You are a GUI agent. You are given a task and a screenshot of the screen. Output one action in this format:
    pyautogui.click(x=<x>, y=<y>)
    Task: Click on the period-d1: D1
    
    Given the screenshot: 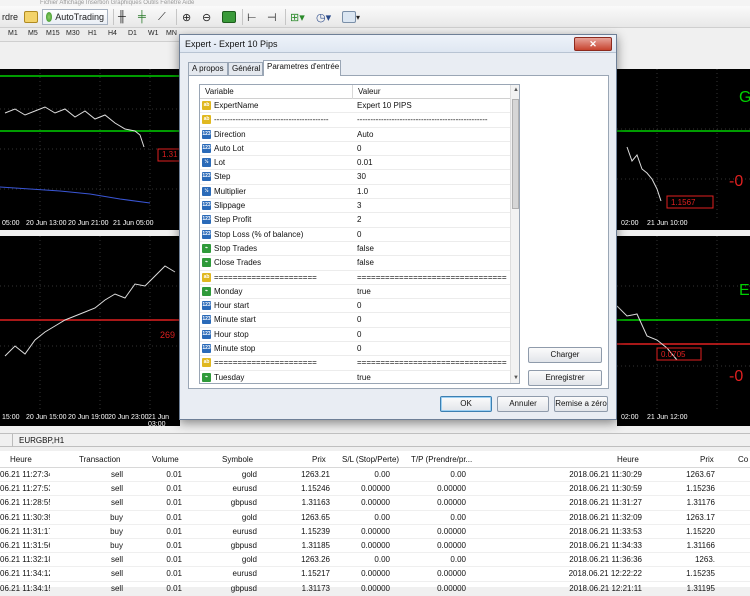 What is the action you would take?
    pyautogui.click(x=132, y=33)
    